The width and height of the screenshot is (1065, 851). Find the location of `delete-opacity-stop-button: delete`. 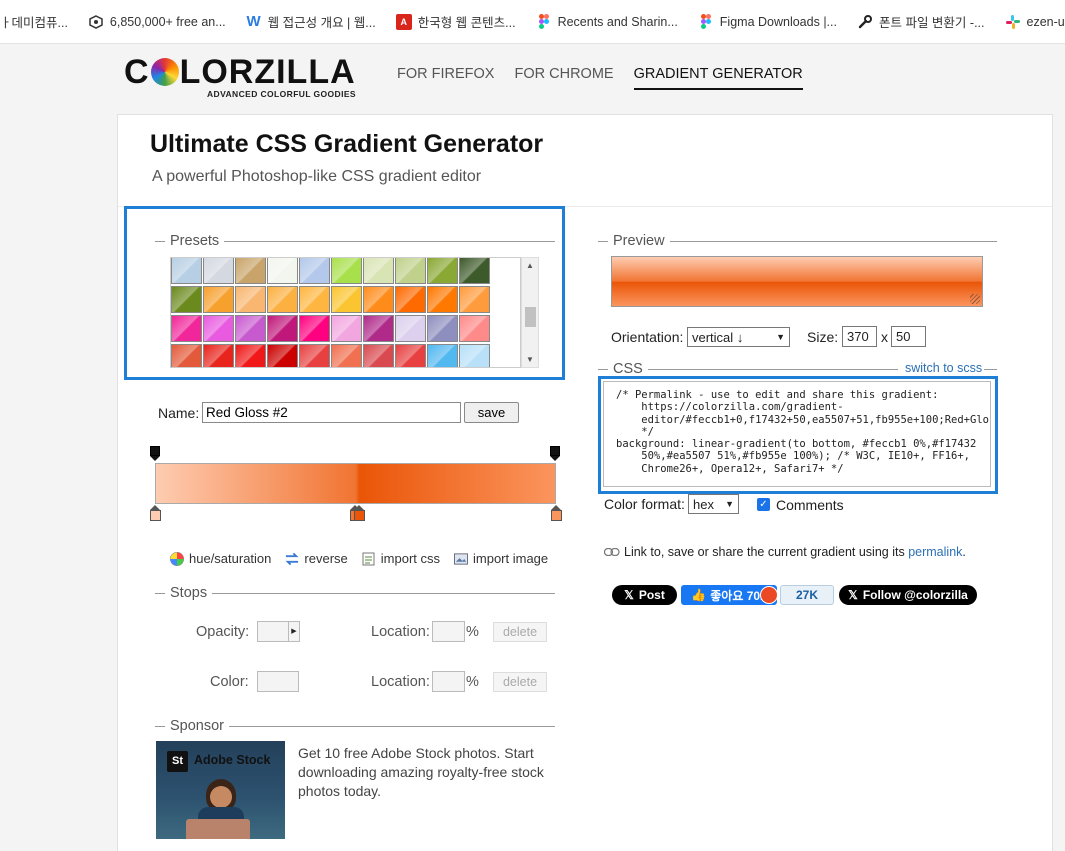

delete-opacity-stop-button: delete is located at coordinates (520, 632).